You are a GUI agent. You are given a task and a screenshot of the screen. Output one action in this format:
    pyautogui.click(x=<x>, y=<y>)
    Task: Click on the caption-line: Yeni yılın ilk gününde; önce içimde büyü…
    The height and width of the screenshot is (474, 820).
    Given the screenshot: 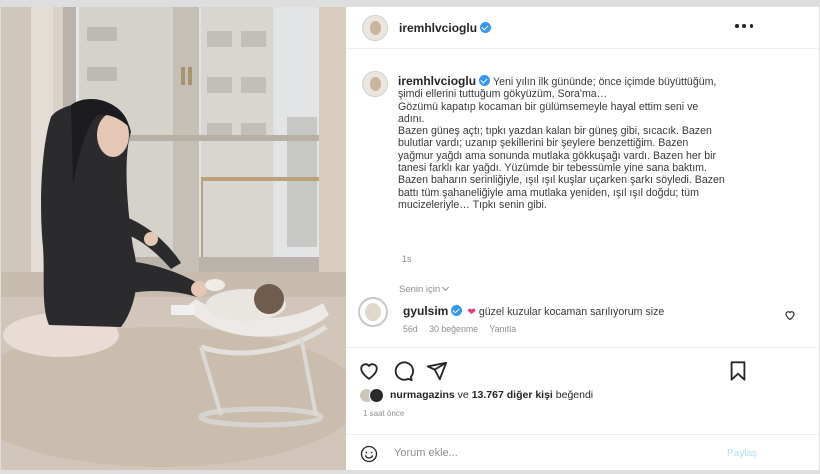 What is the action you would take?
    pyautogui.click(x=604, y=82)
    